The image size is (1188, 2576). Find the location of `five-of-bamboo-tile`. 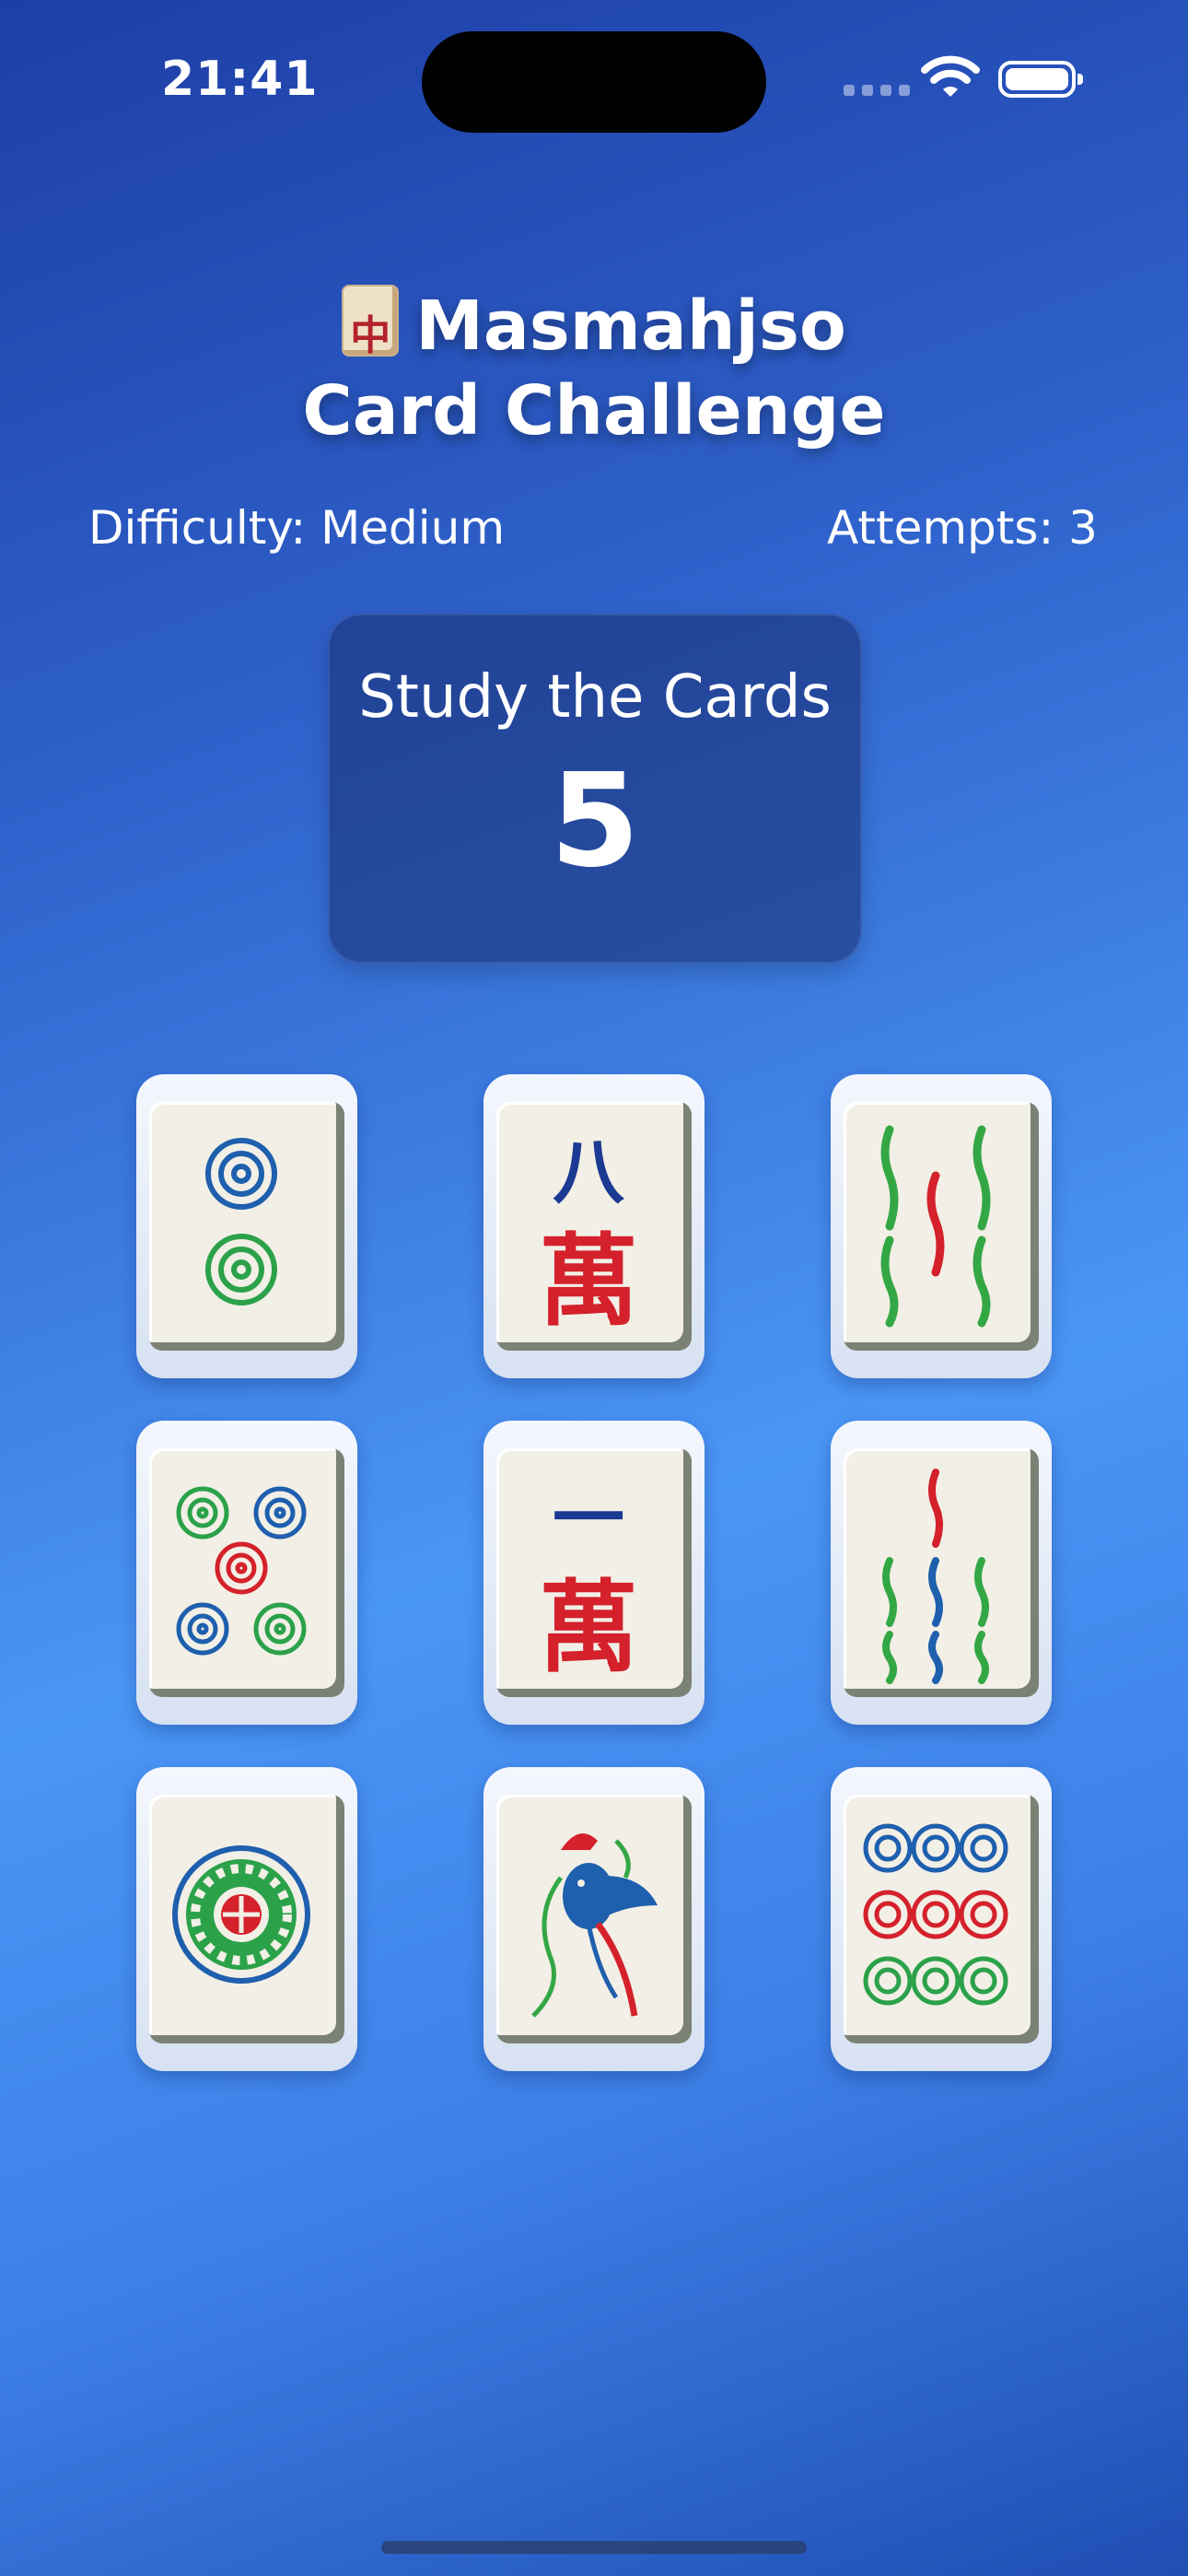

five-of-bamboo-tile is located at coordinates (941, 1226).